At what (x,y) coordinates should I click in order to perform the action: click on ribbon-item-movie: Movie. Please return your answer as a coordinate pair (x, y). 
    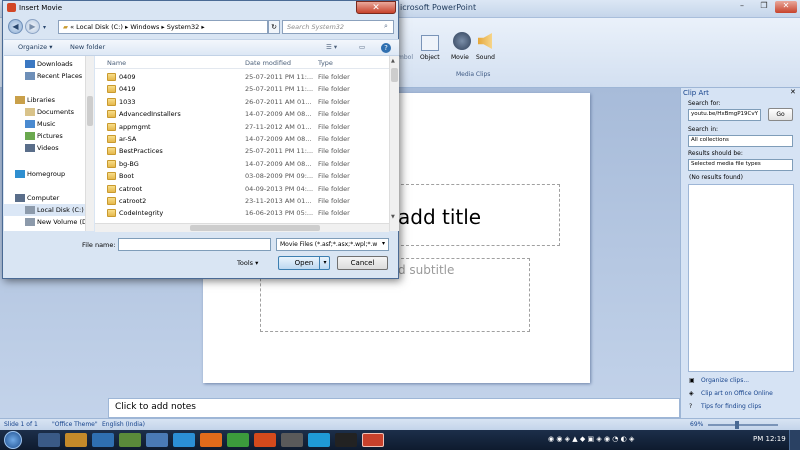
    Looking at the image, I should click on (460, 57).